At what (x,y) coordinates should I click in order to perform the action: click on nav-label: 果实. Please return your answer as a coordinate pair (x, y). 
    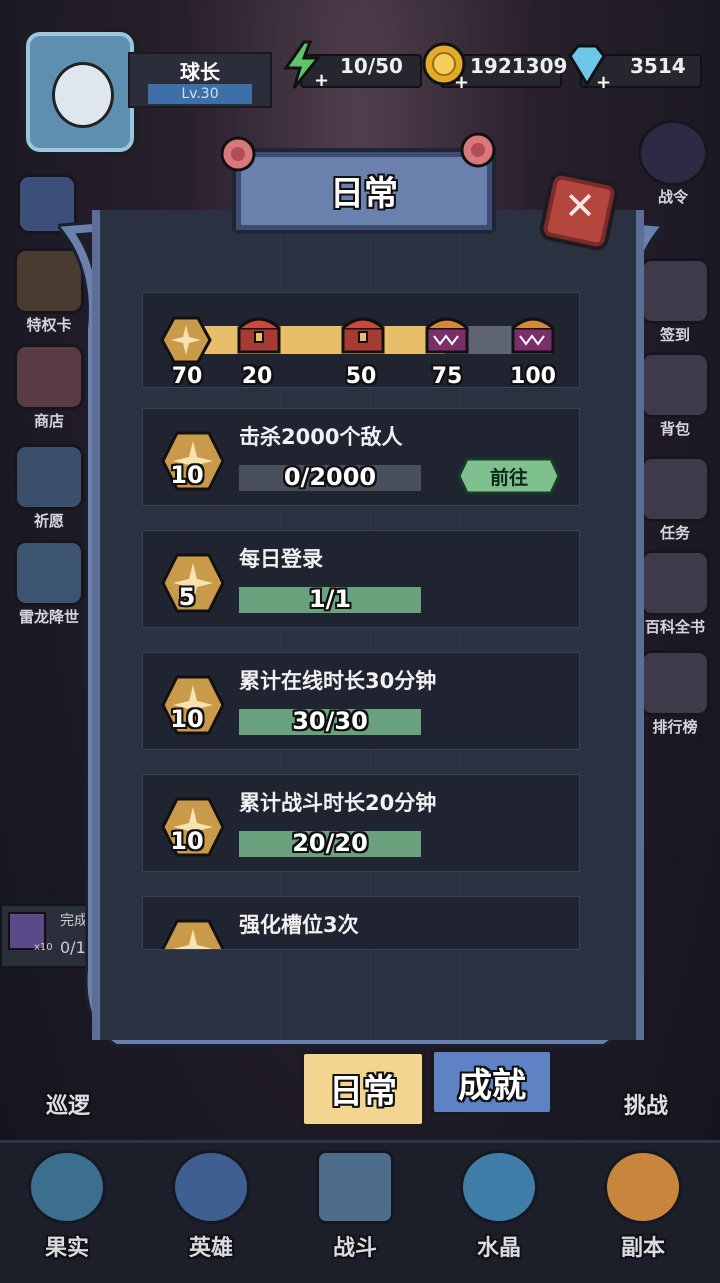
    Looking at the image, I should click on (66, 1248).